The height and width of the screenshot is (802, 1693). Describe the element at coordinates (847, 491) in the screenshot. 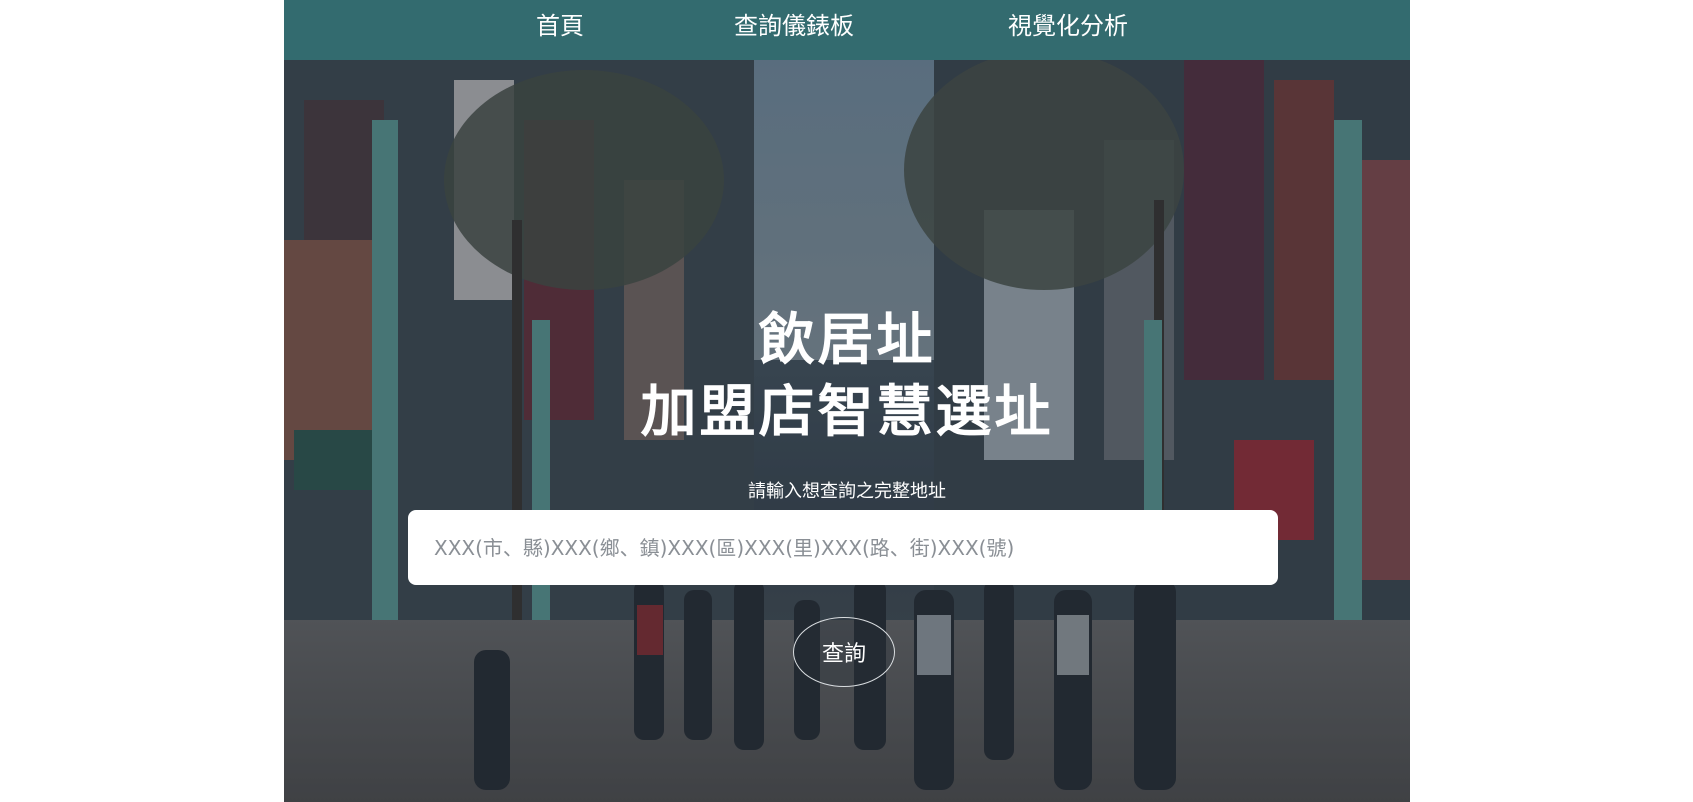

I see `search-prompt-label: 請輸入想查詢之完整地址` at that location.